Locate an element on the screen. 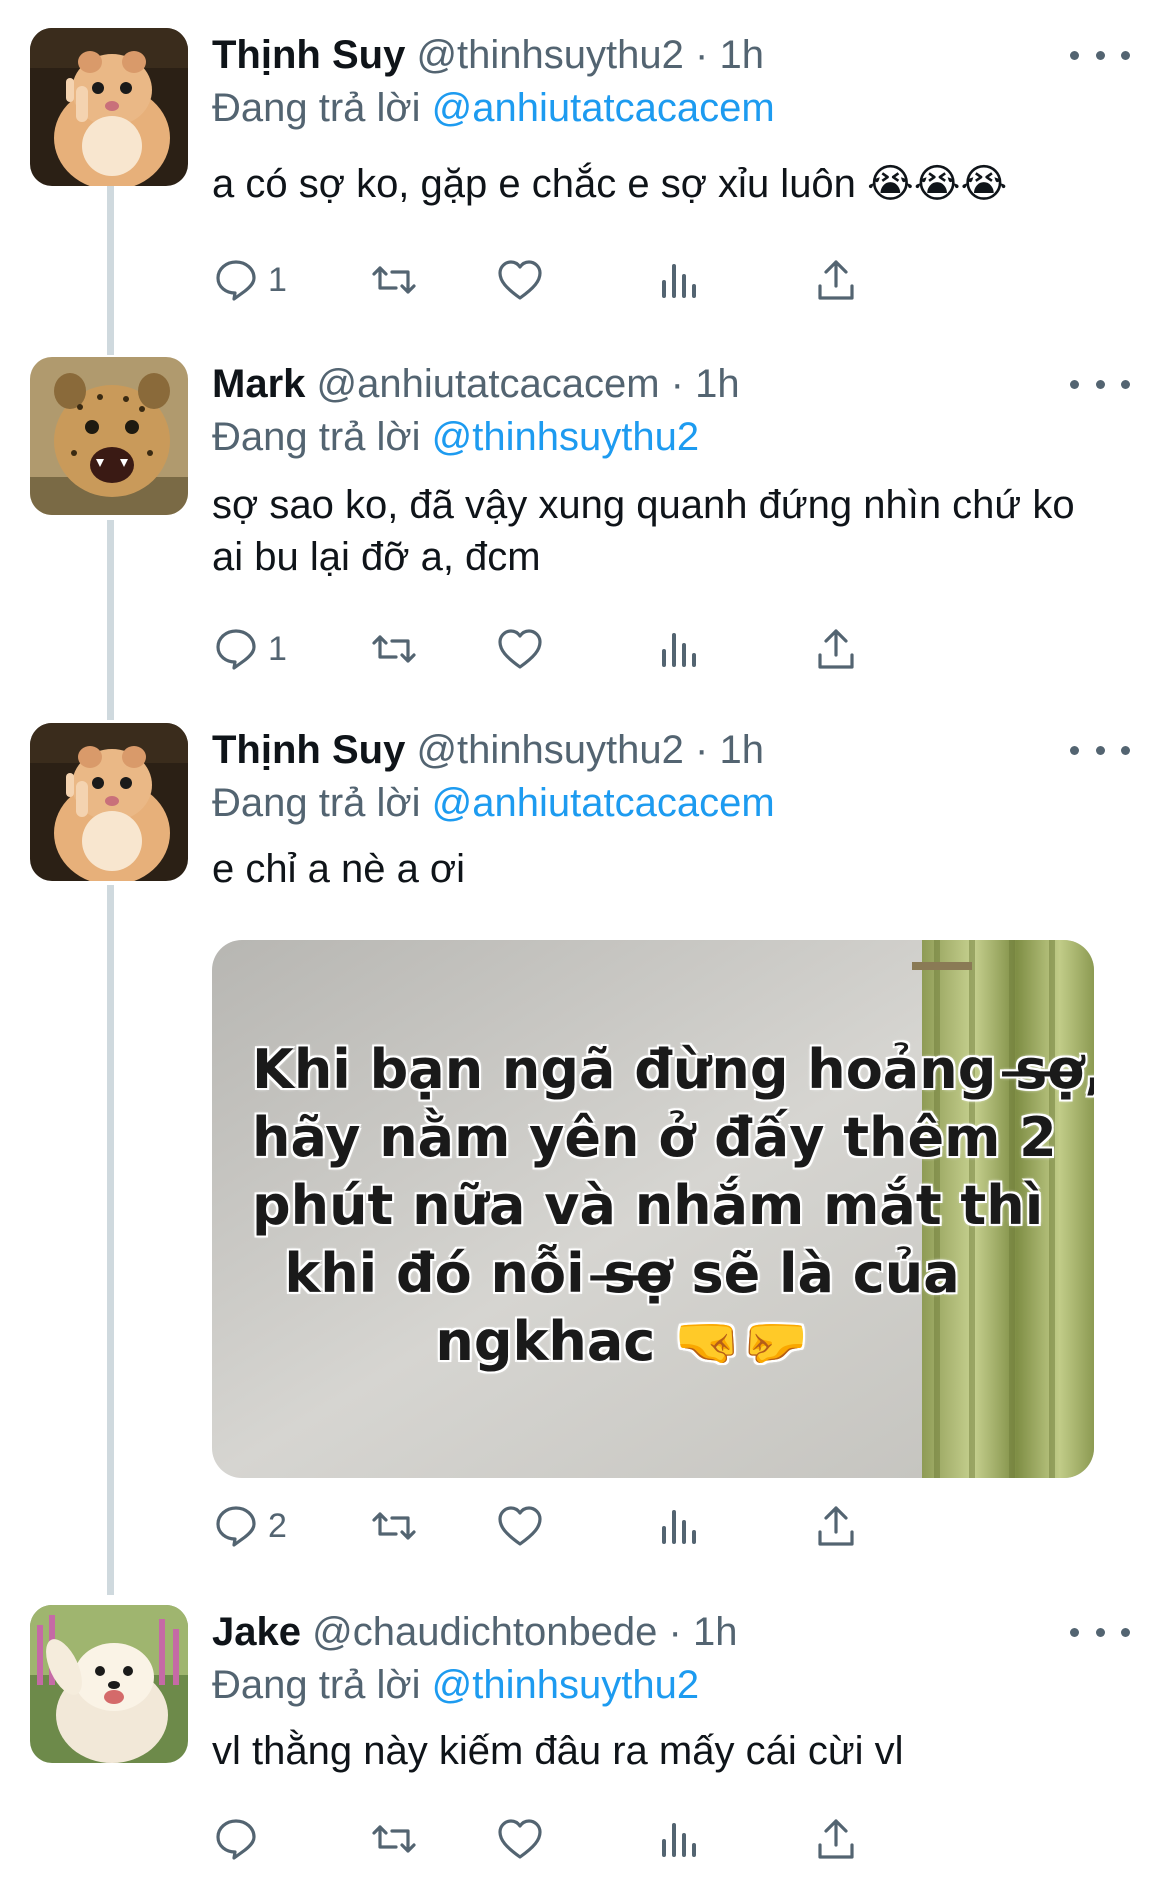  cheetah-cub-avatar-image is located at coordinates (109, 436).